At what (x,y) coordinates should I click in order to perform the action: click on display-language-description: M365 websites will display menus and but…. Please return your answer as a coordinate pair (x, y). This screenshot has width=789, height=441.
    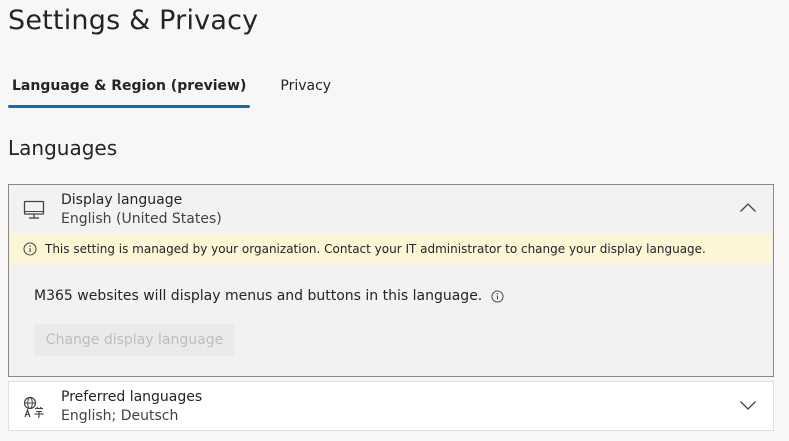
    Looking at the image, I should click on (269, 296).